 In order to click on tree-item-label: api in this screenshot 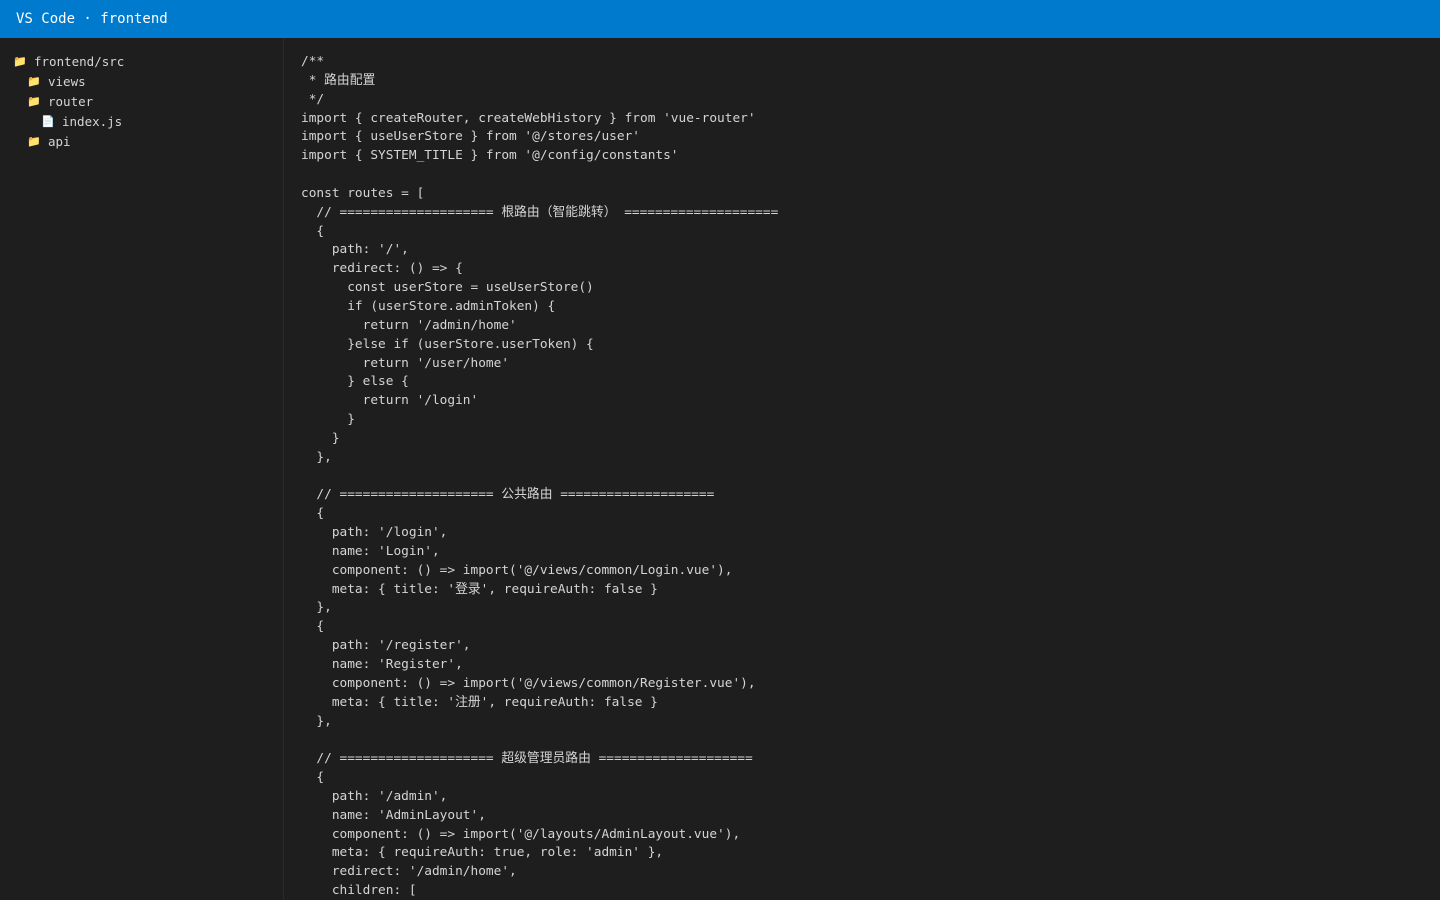, I will do `click(59, 141)`.